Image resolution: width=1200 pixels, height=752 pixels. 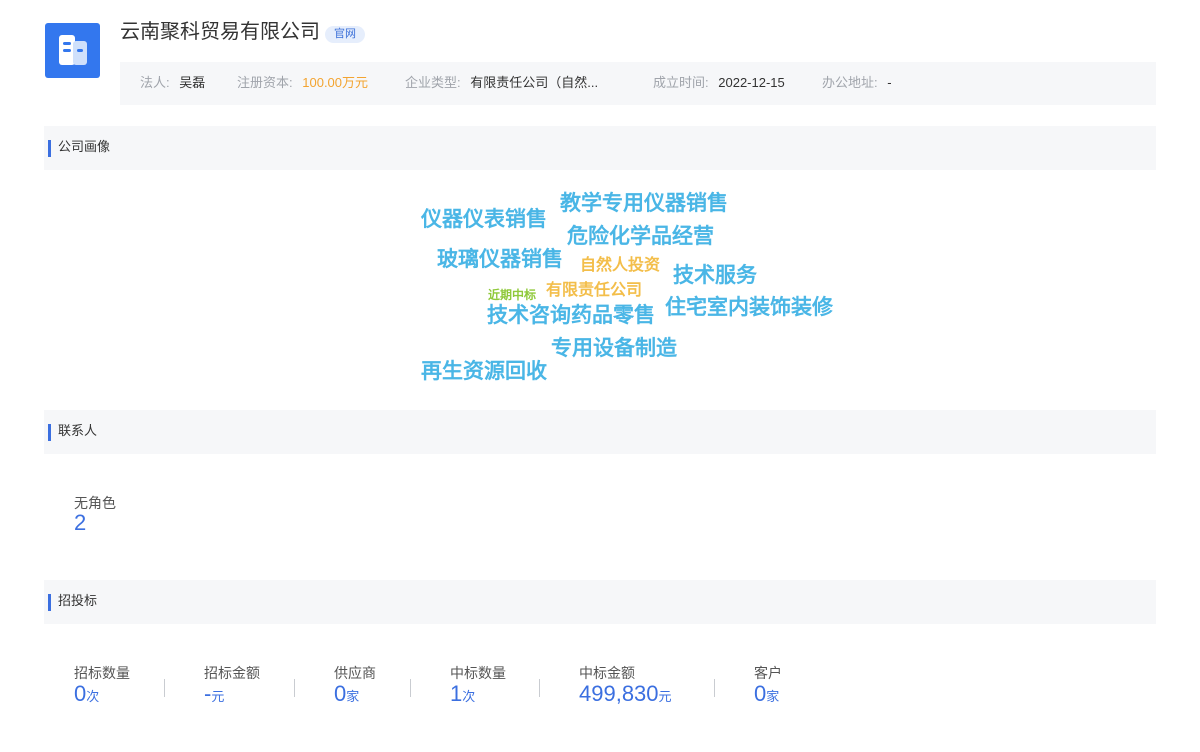 What do you see at coordinates (644, 203) in the screenshot?
I see `cloud-word: 教学专用仪器销售` at bounding box center [644, 203].